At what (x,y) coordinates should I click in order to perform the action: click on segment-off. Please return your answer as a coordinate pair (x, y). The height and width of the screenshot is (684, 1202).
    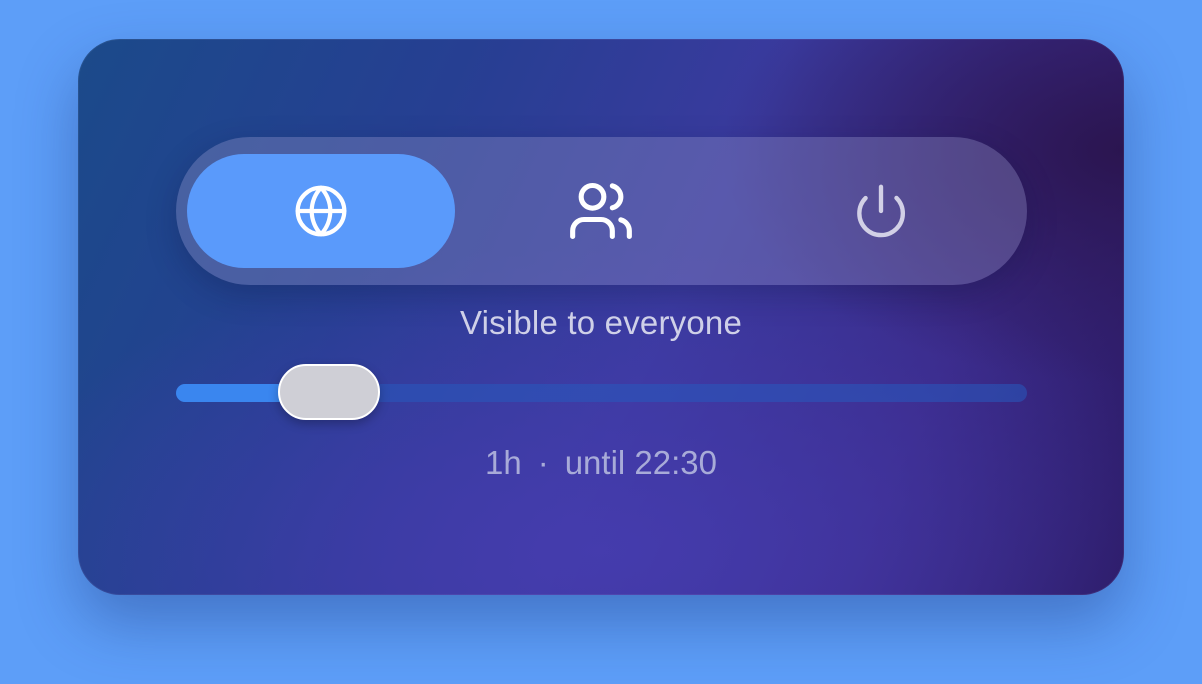
    Looking at the image, I should click on (881, 211).